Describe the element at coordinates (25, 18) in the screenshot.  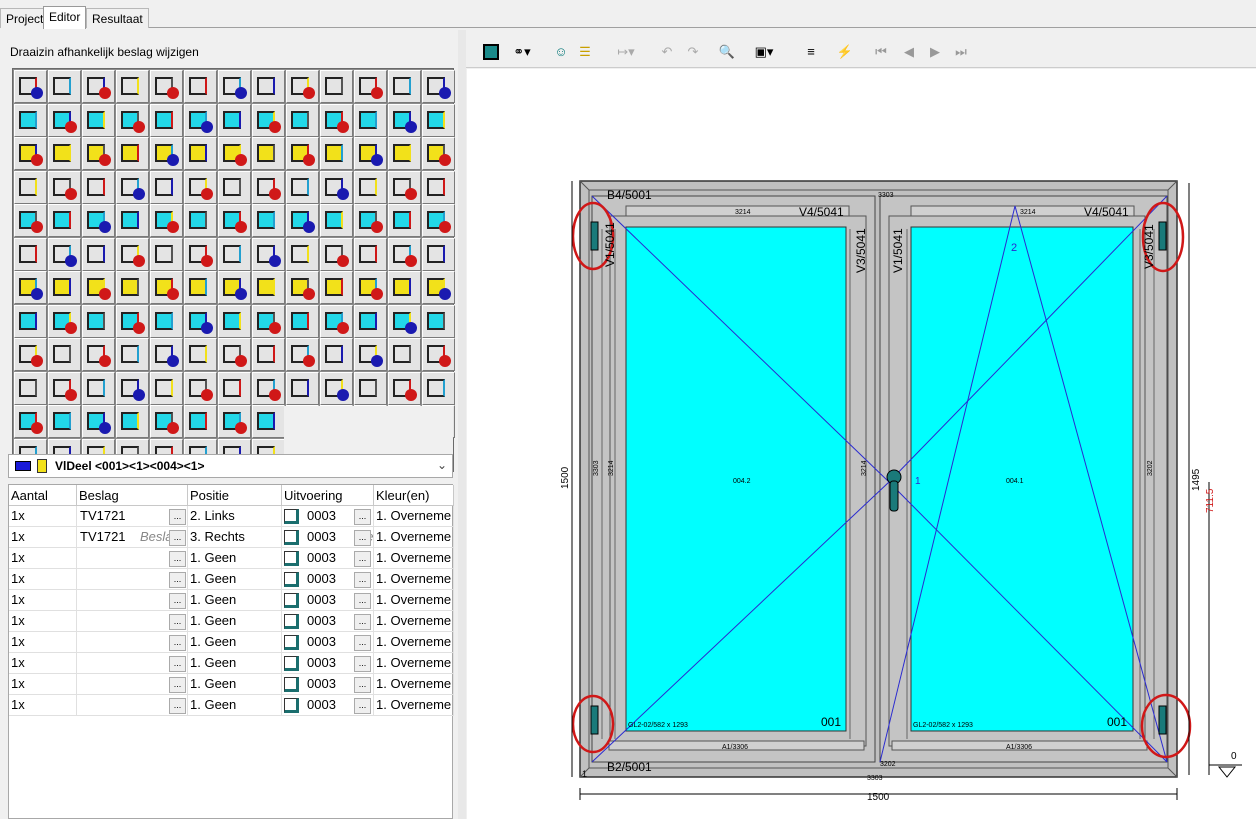
I see `tab-project: Project` at that location.